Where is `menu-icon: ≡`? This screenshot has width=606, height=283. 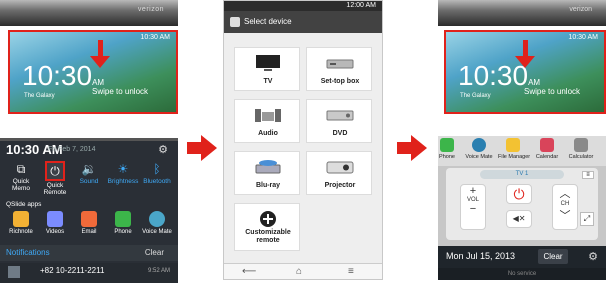
menu-icon: ≡ is located at coordinates (351, 271).